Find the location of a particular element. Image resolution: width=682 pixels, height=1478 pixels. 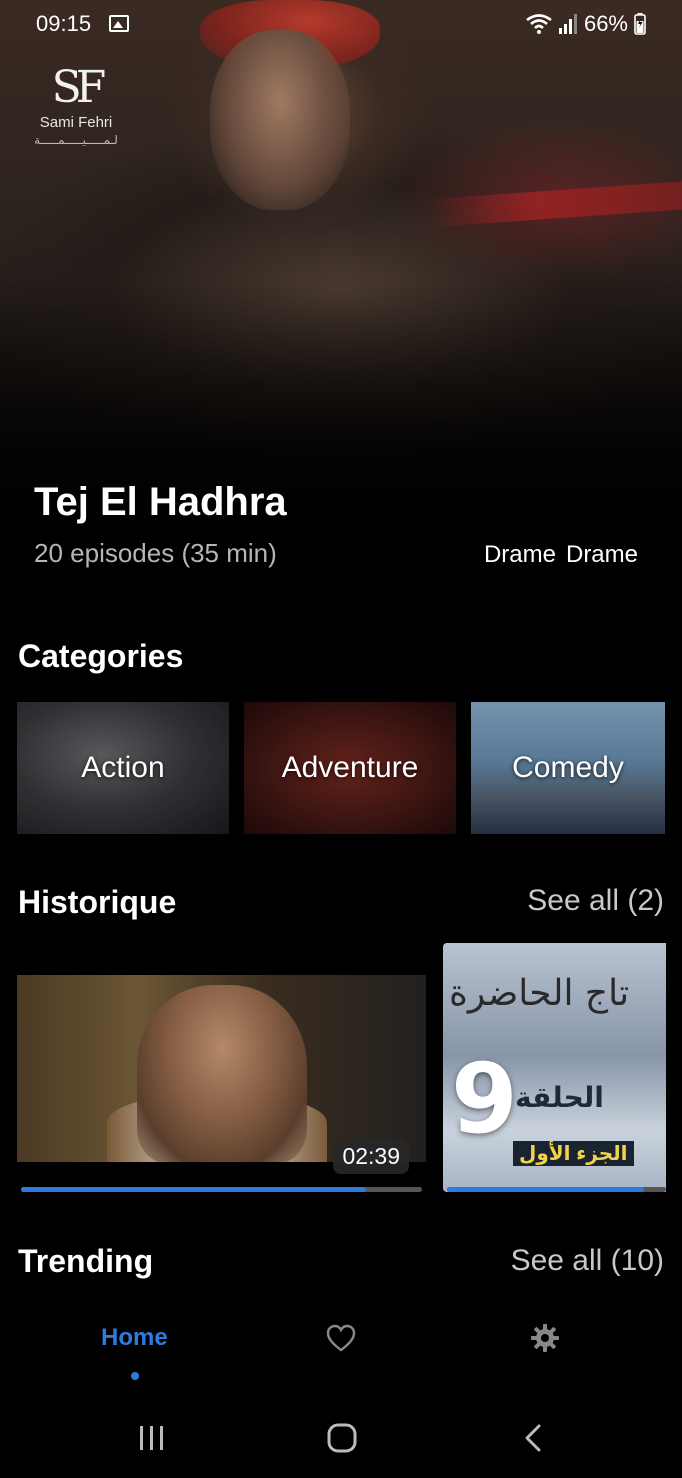

thumbnail-show-title: تاج الحاضرة is located at coordinates (539, 993).